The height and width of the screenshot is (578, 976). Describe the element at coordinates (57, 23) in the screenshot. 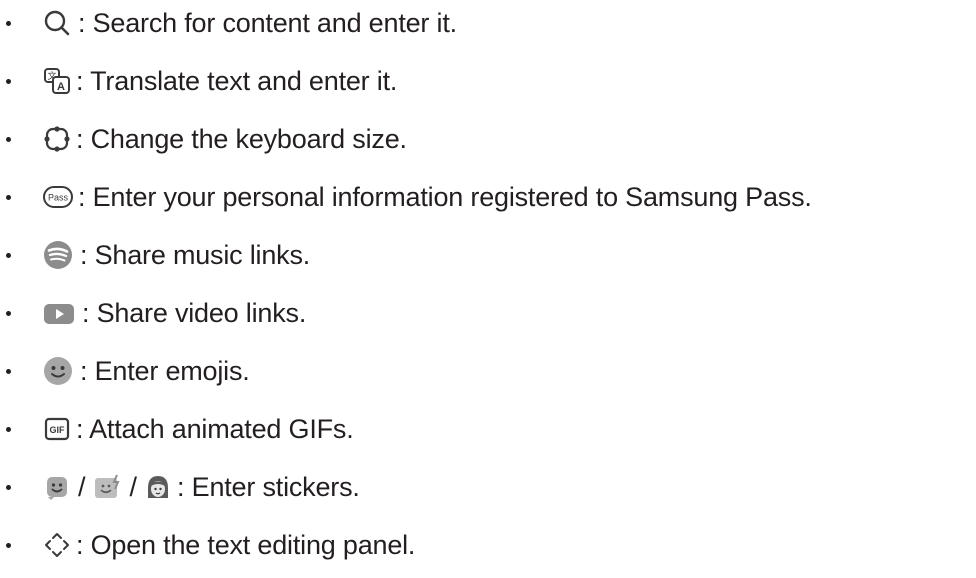

I see `search-icon` at that location.